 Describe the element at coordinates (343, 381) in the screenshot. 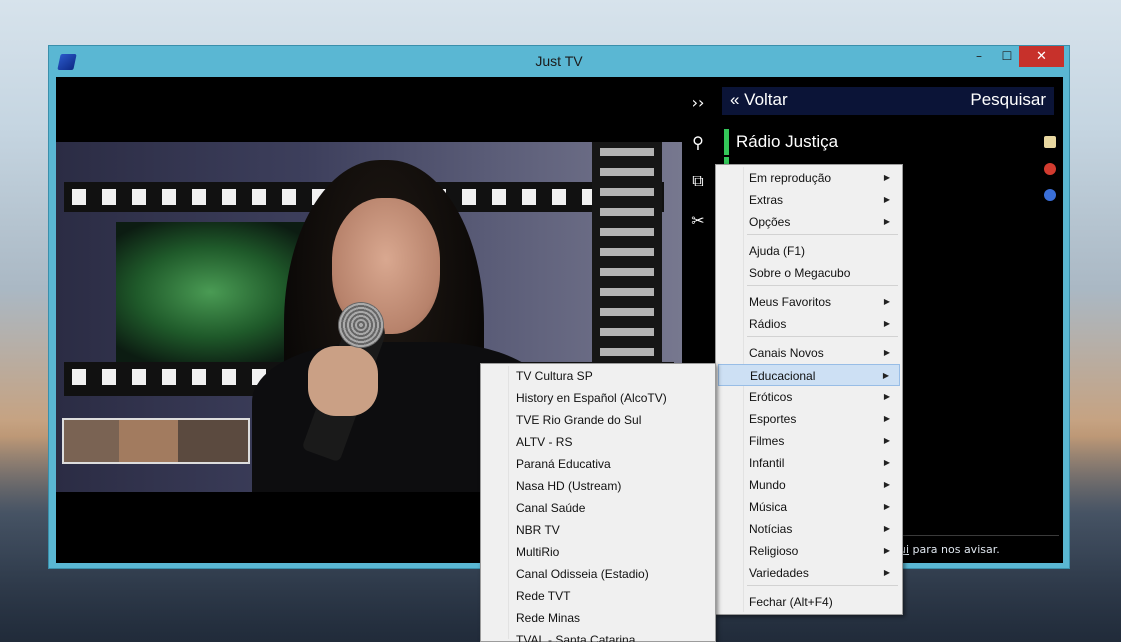

I see `video-singer-hand` at that location.